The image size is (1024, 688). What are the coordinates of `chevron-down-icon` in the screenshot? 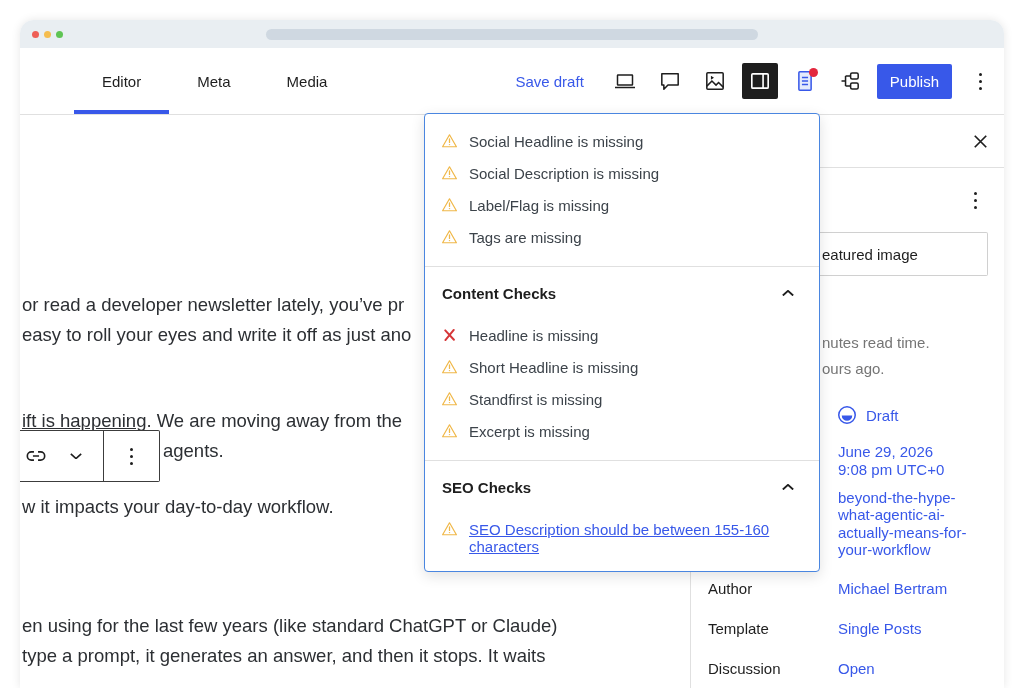 It's located at (76, 456).